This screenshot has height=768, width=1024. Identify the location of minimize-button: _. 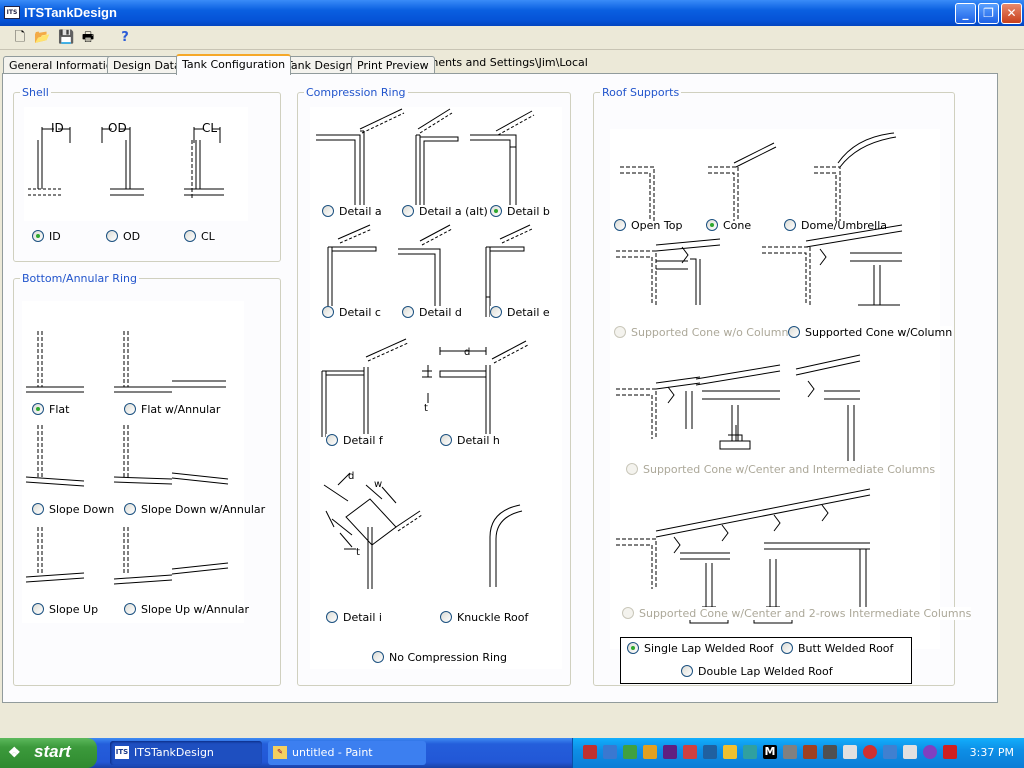
(965, 13).